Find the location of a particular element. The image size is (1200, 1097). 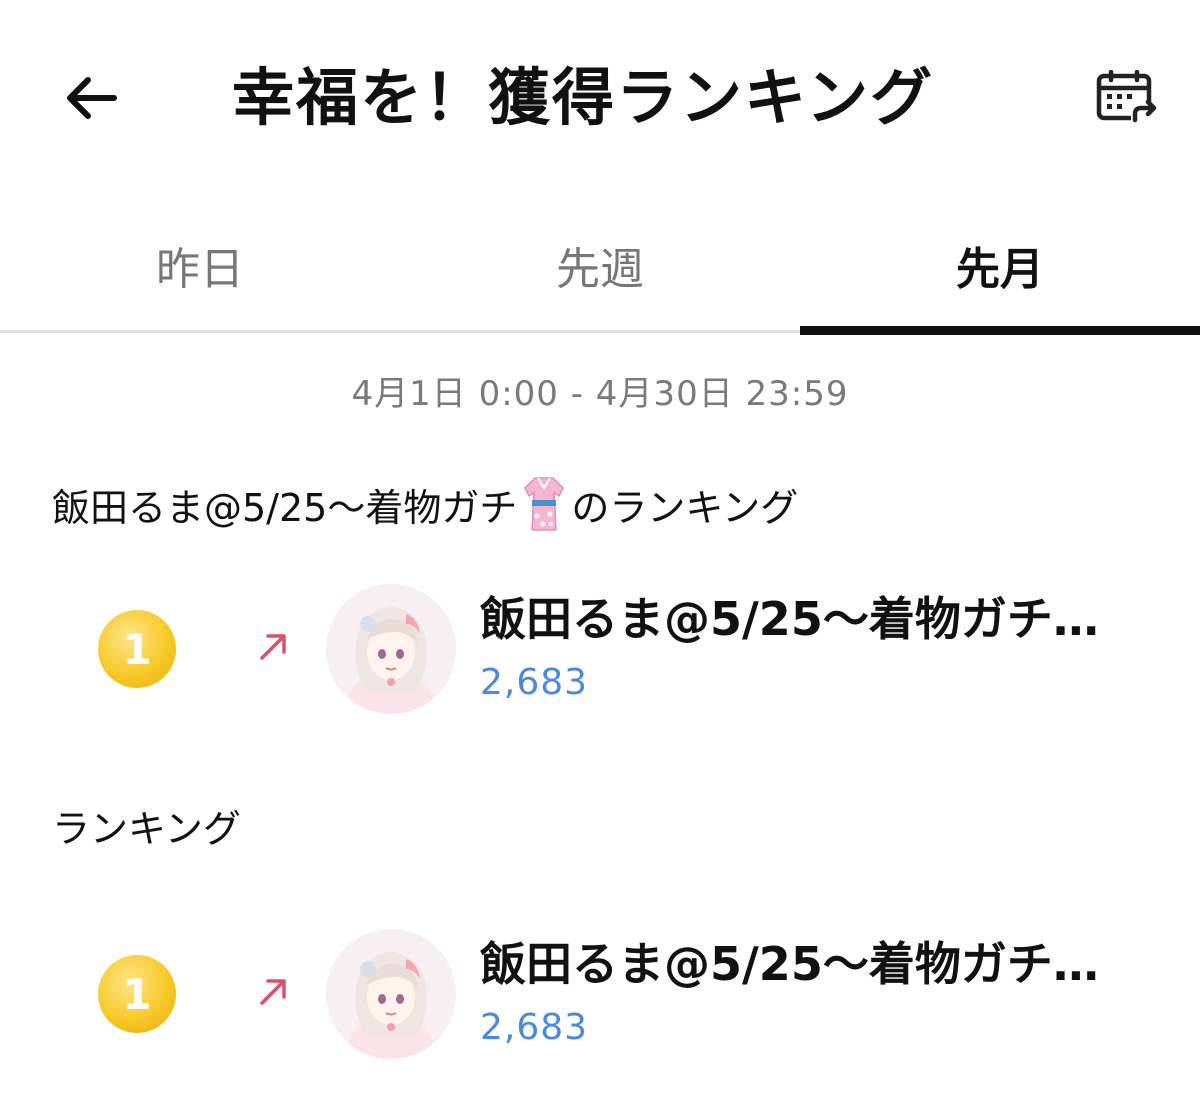

page-title: 幸福を！獲得ランキング is located at coordinates (583, 97).